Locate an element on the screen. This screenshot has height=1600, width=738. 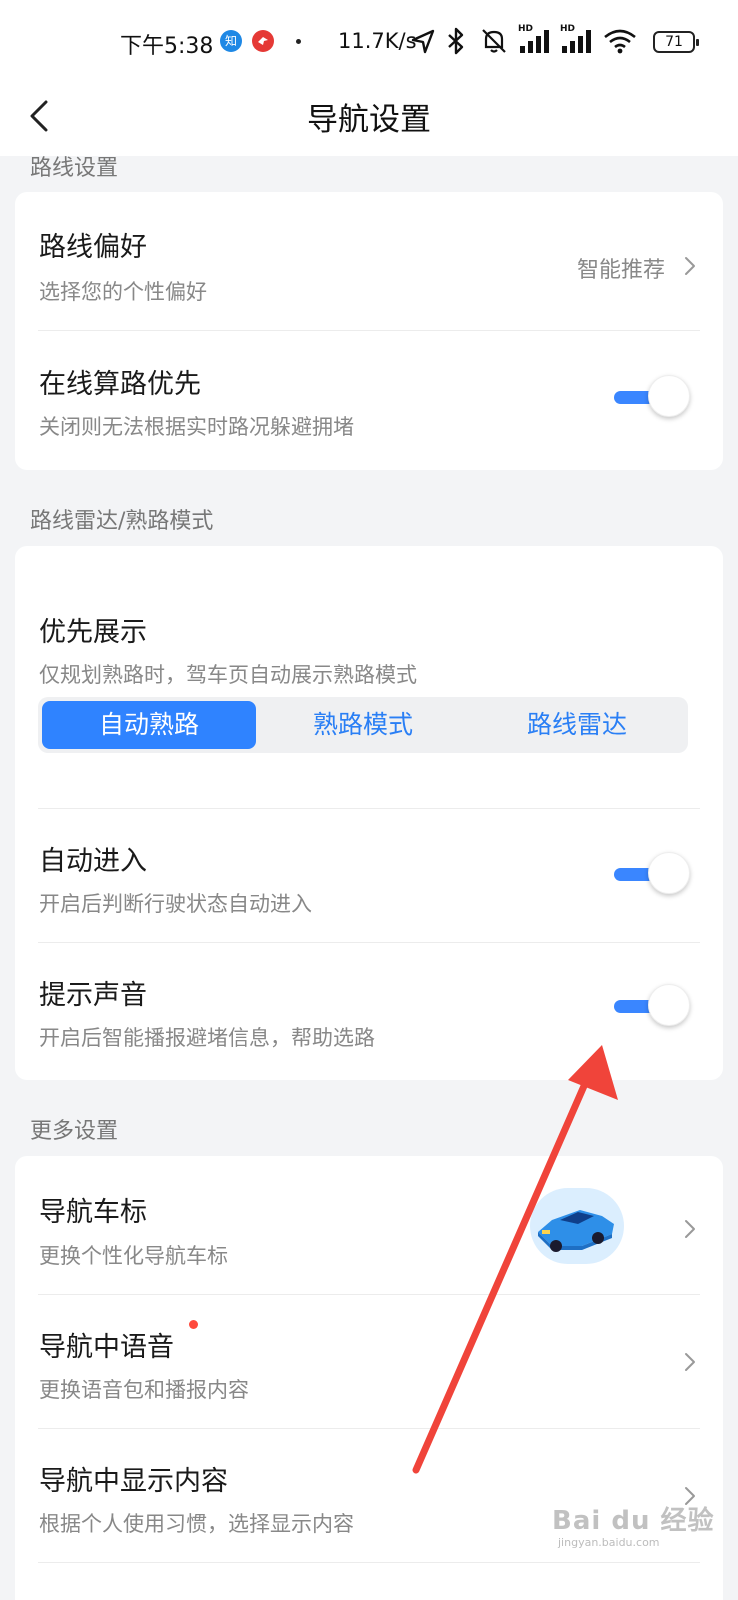
segment-familiar-mode: 熟路模式 is located at coordinates (363, 725).